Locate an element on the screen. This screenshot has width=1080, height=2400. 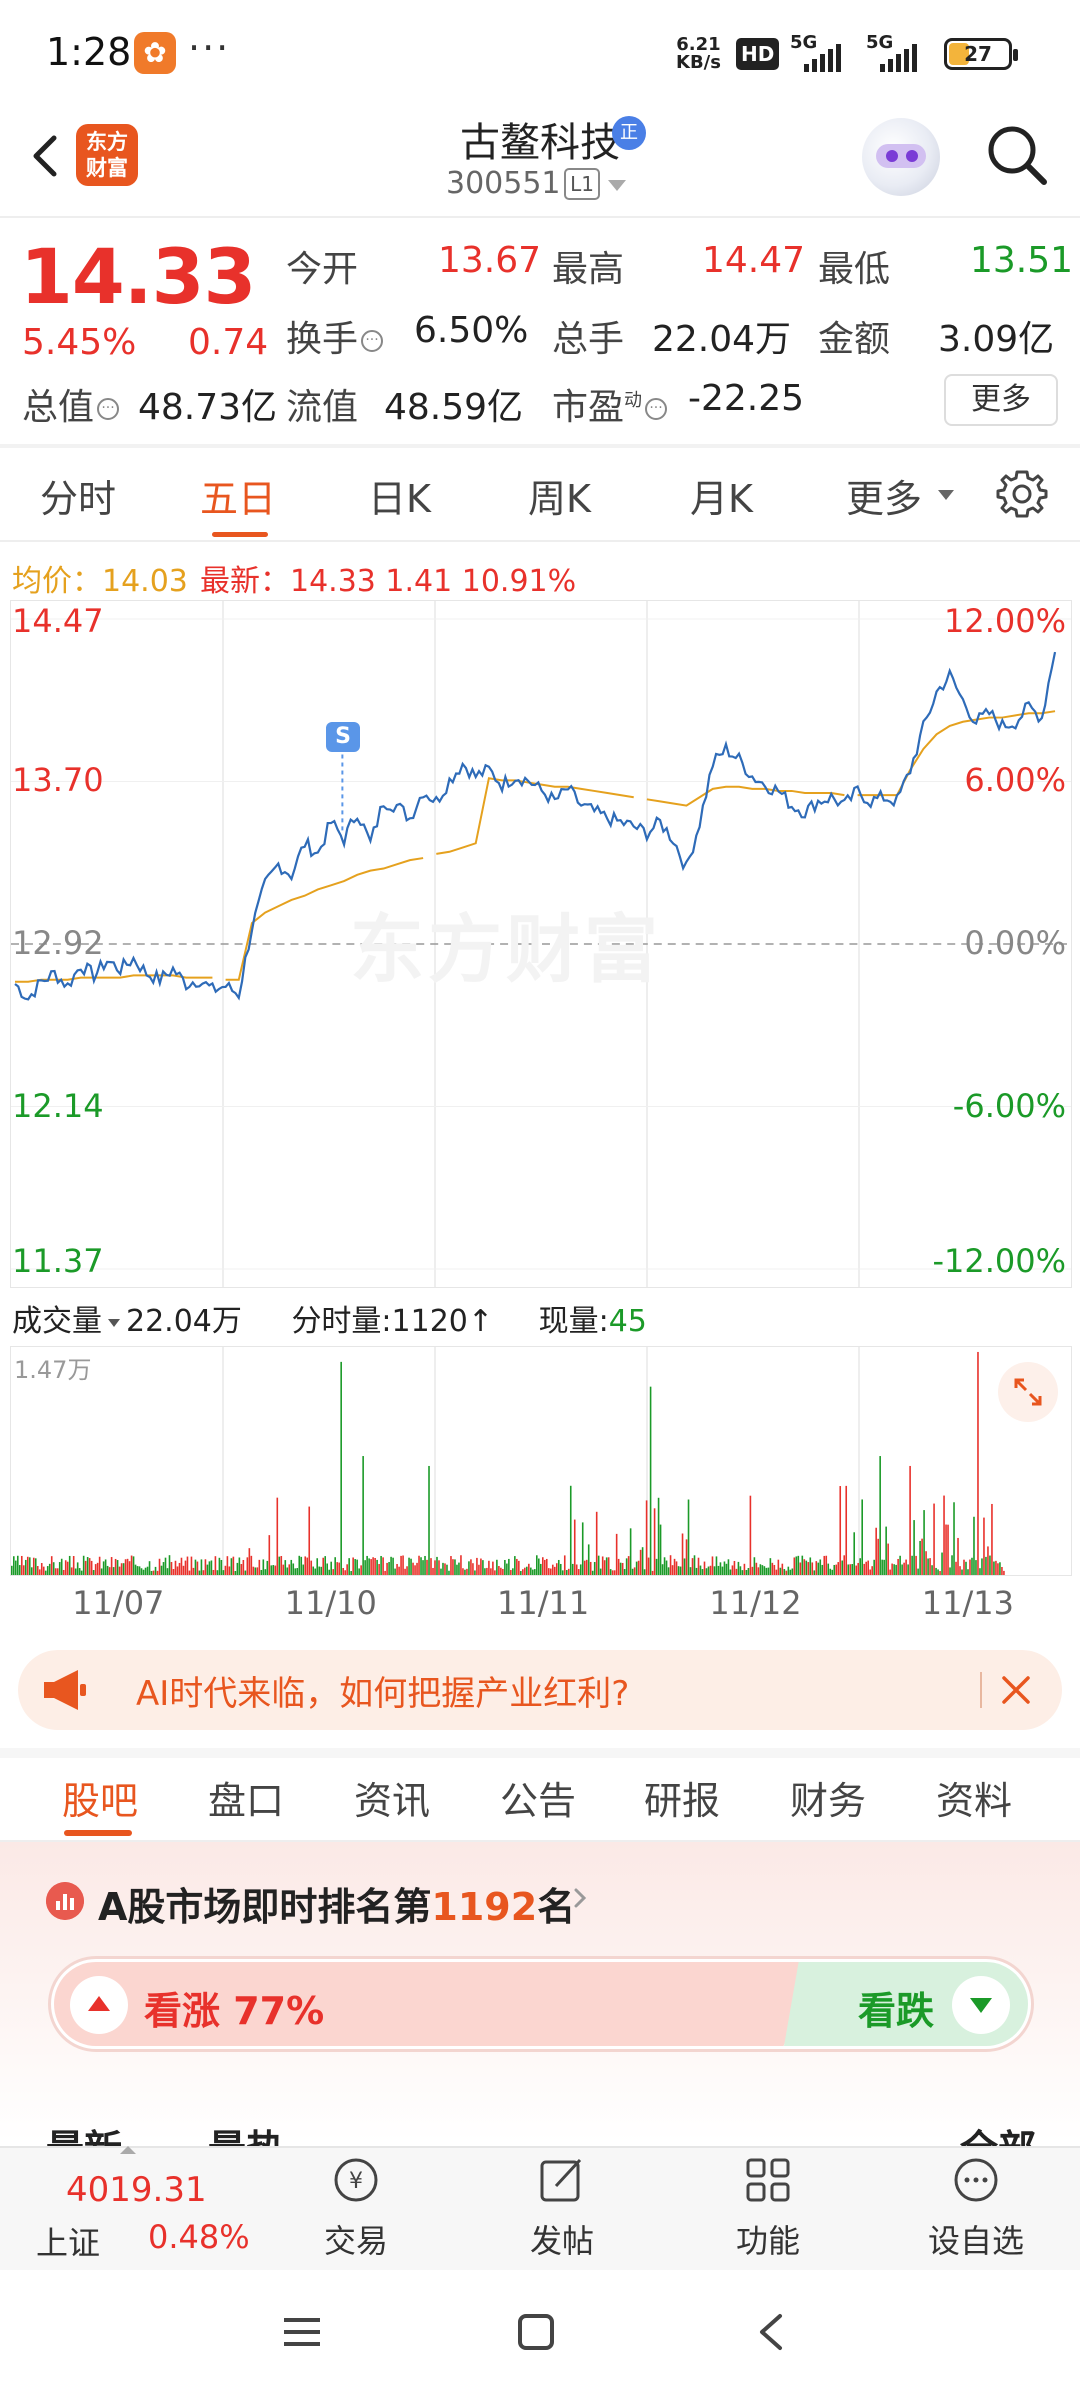
tab-finance: 财务 is located at coordinates (828, 1797).